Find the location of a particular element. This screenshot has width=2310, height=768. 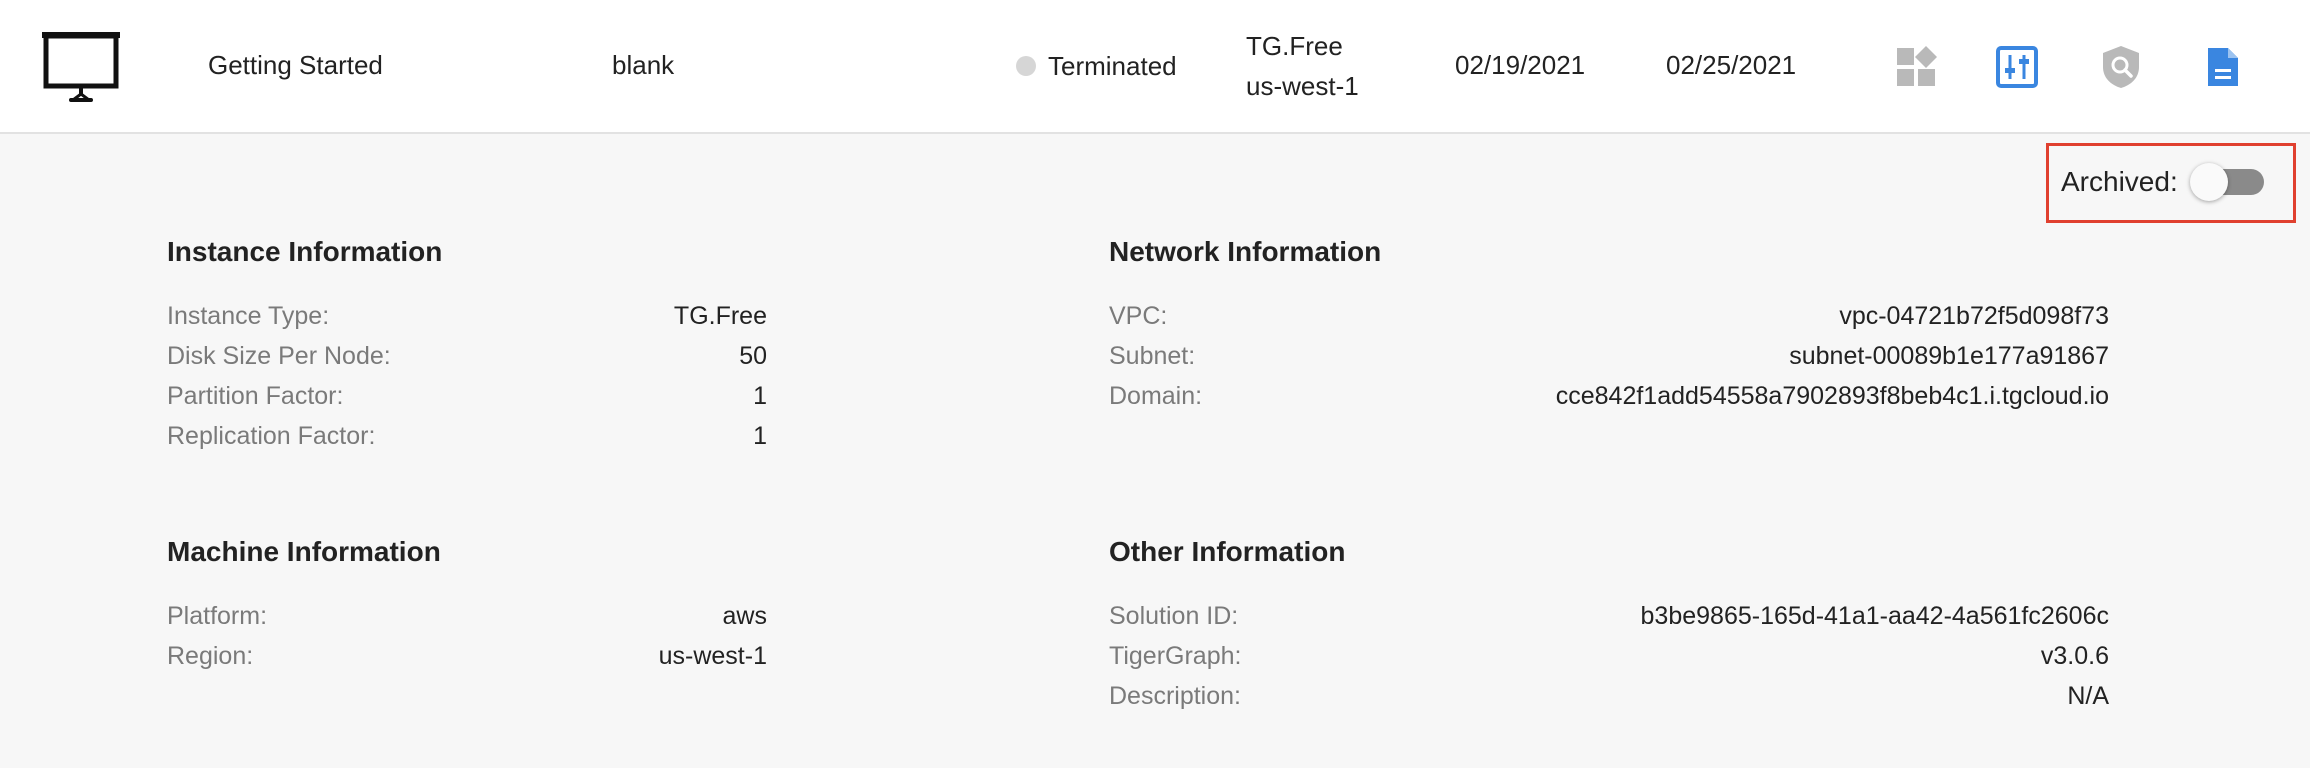

info-value: aws is located at coordinates (744, 616).